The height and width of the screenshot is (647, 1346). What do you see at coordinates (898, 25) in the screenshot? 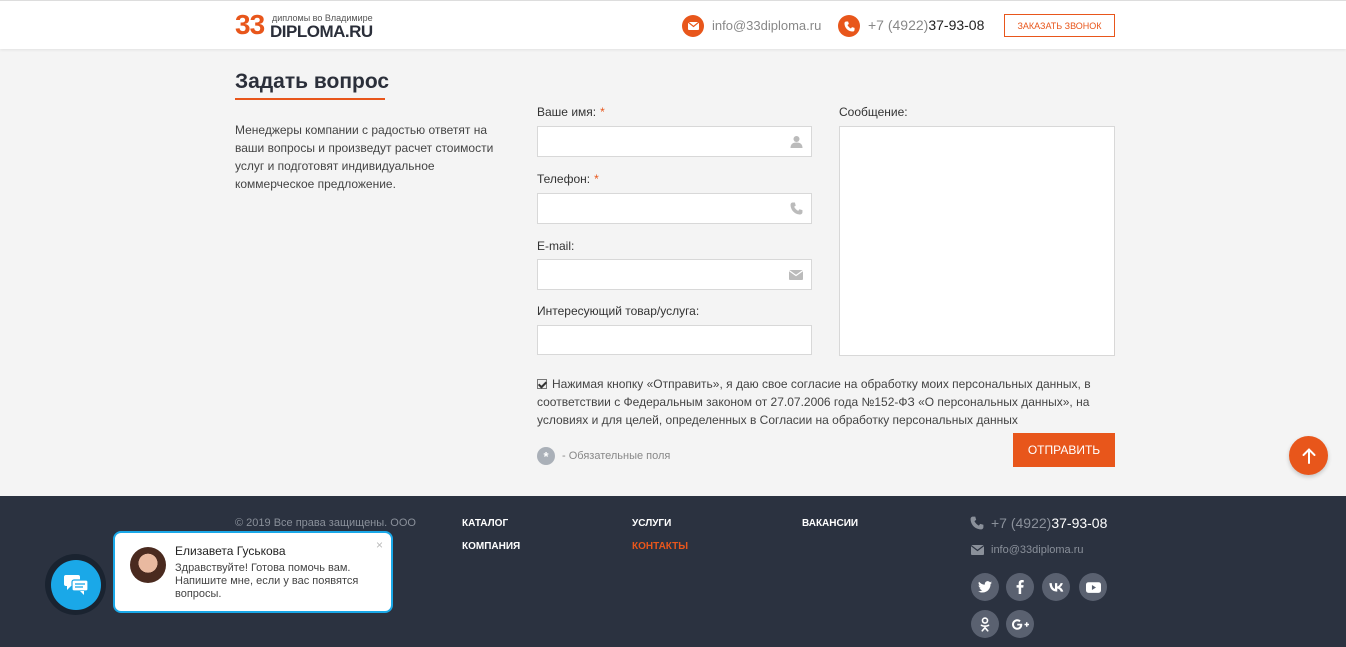
I see `header-phone-prefix: +7 (4922)` at bounding box center [898, 25].